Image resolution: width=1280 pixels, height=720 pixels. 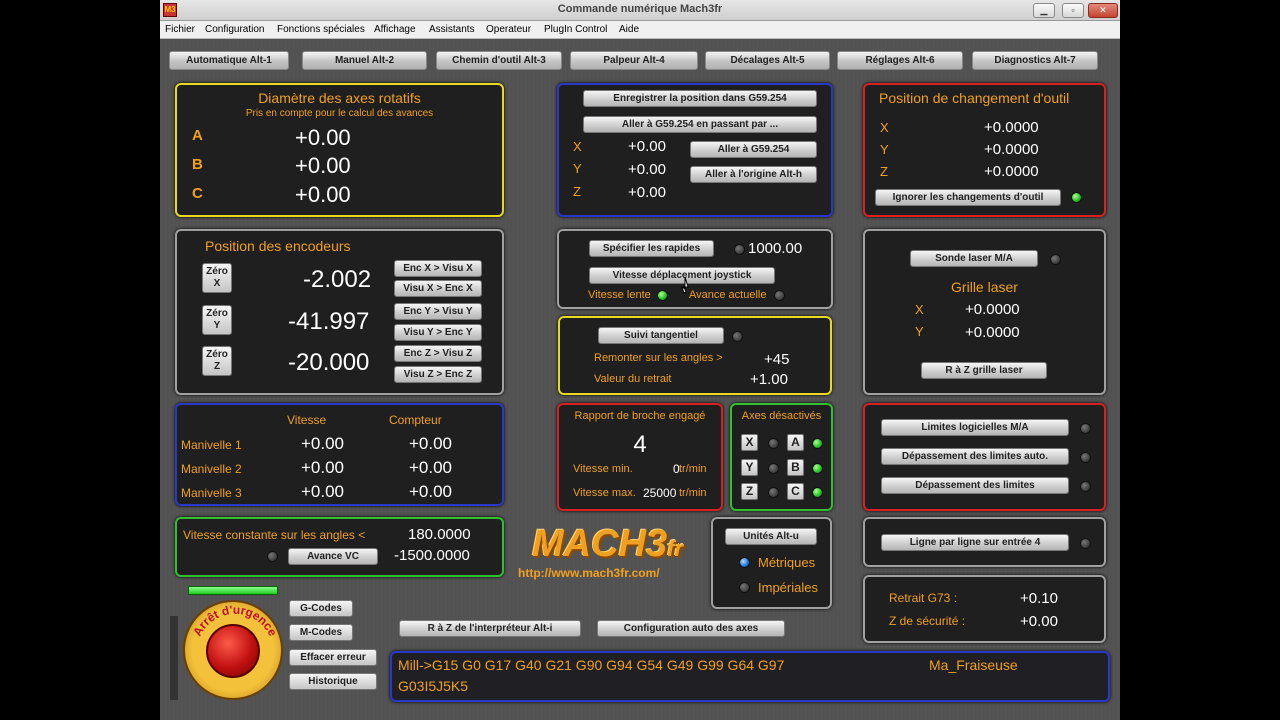 What do you see at coordinates (992, 309) in the screenshot?
I see `laser-x-value: +0.0000` at bounding box center [992, 309].